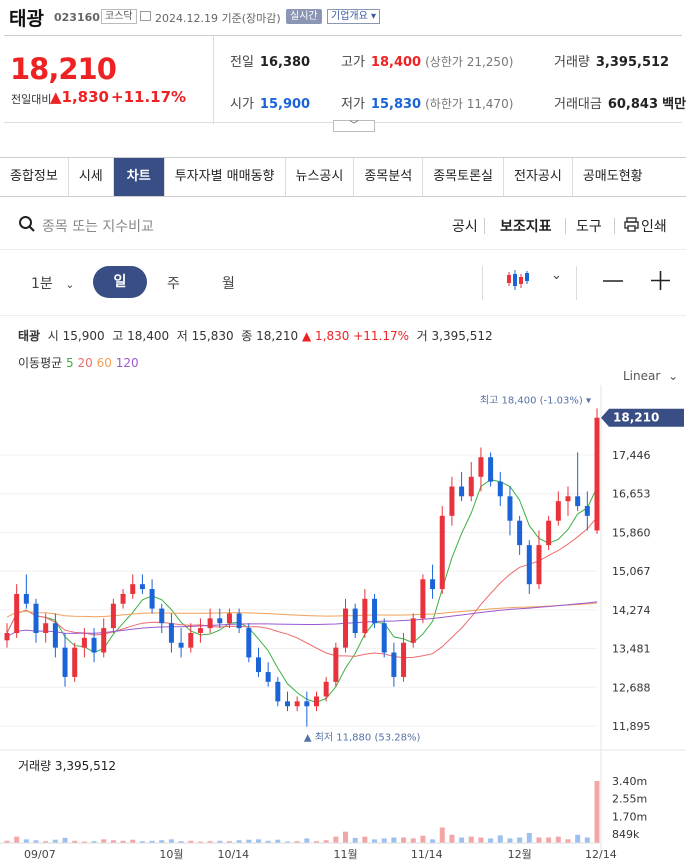 This screenshot has width=686, height=862. What do you see at coordinates (225, 177) in the screenshot?
I see `tab-investor-trading: 투자자별 매매동향` at bounding box center [225, 177].